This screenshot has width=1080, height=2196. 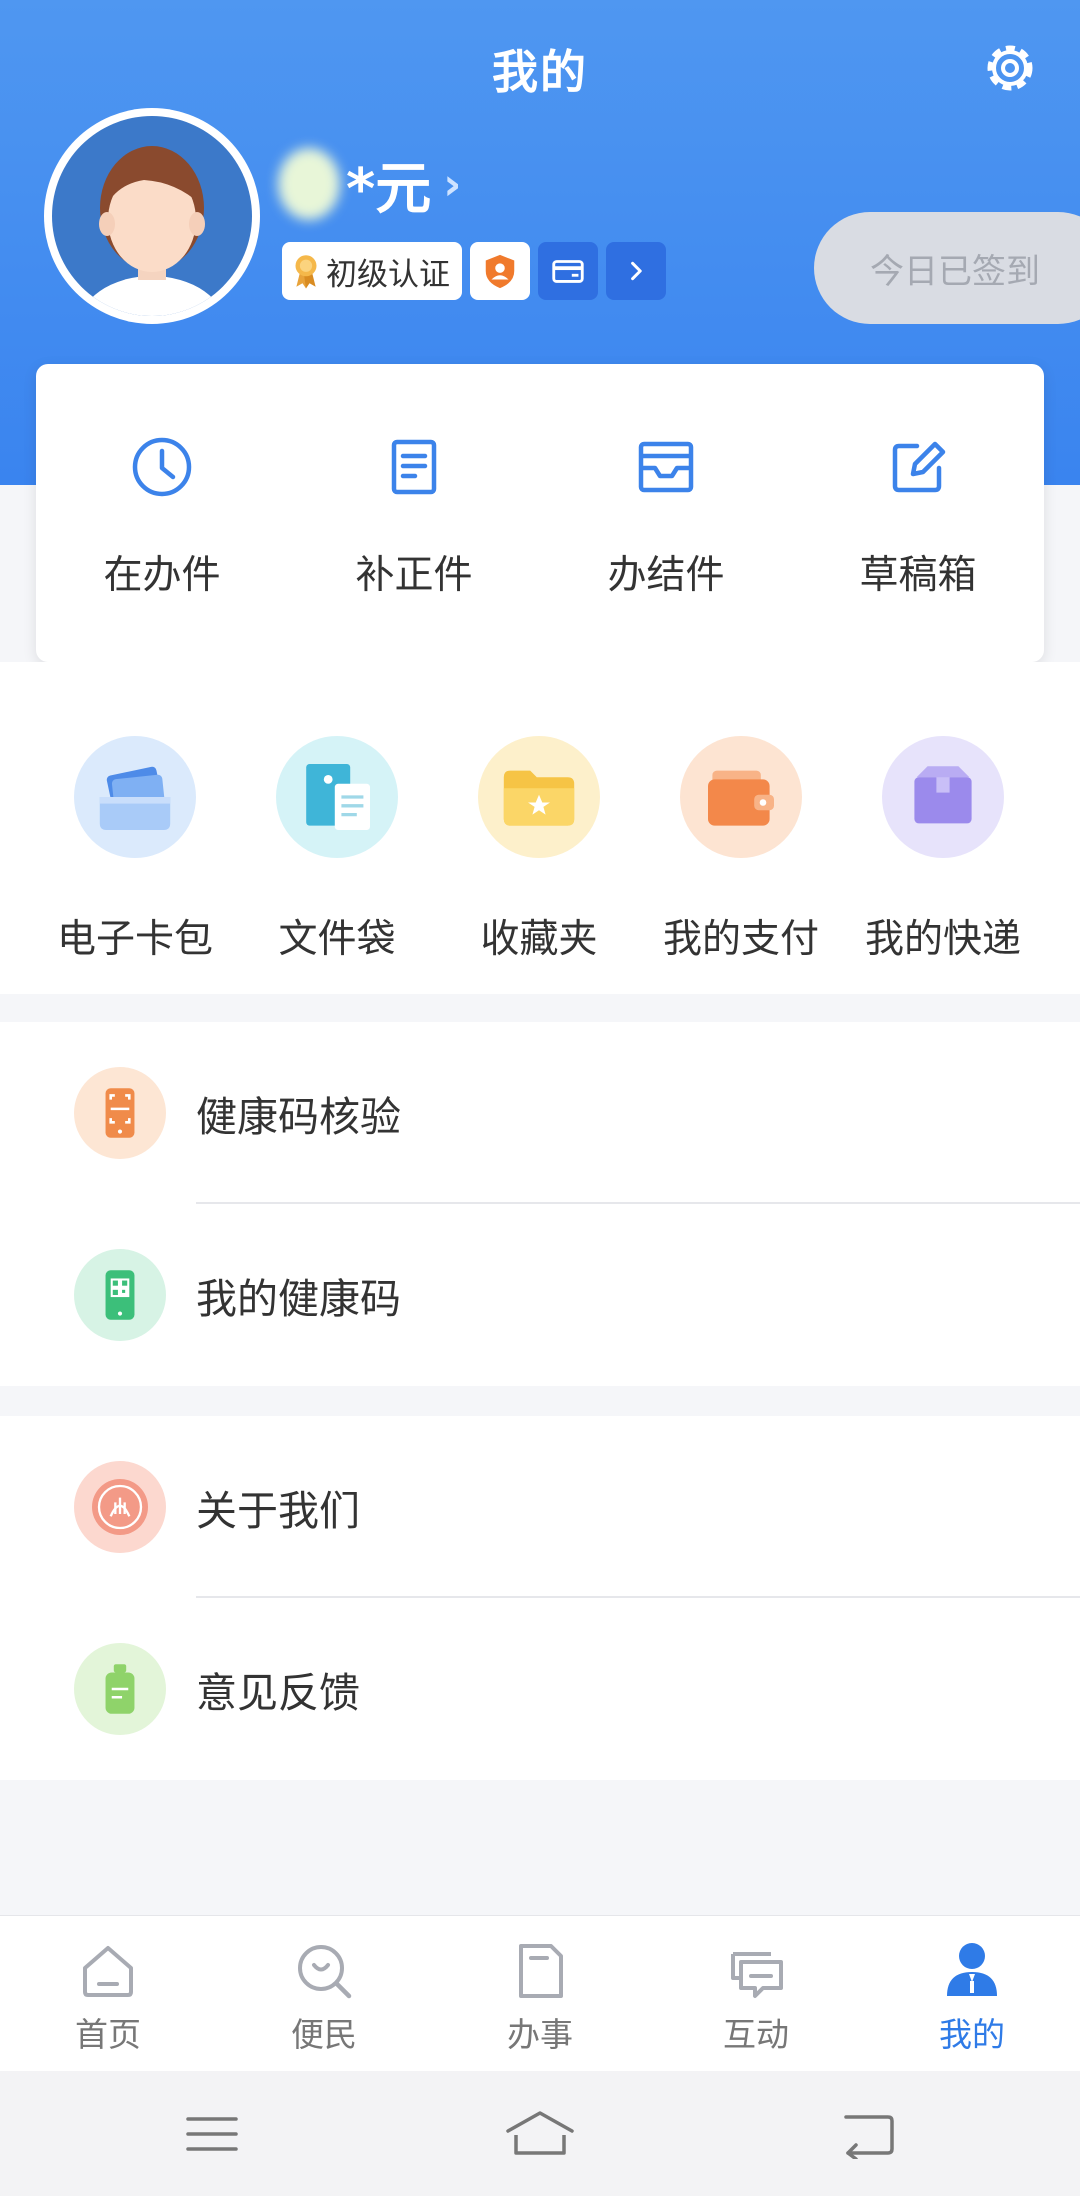 I want to click on service-drafts: 草稿箱, so click(x=918, y=513).